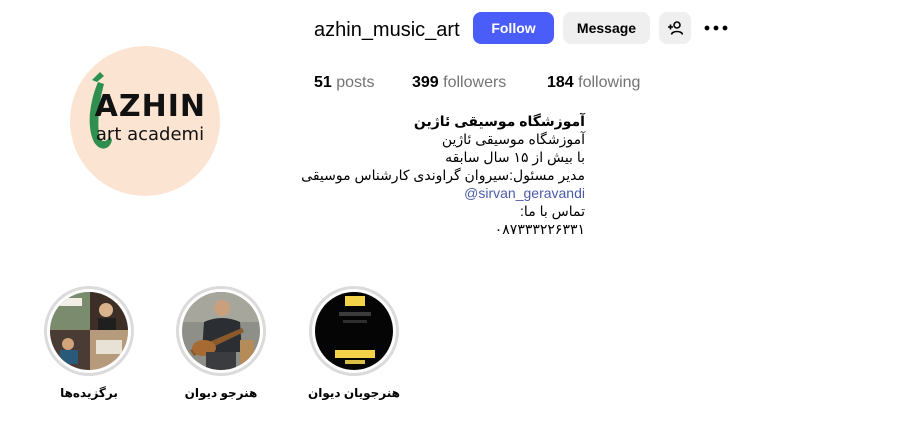  Describe the element at coordinates (344, 82) in the screenshot. I see `posts-count: 51 posts` at that location.